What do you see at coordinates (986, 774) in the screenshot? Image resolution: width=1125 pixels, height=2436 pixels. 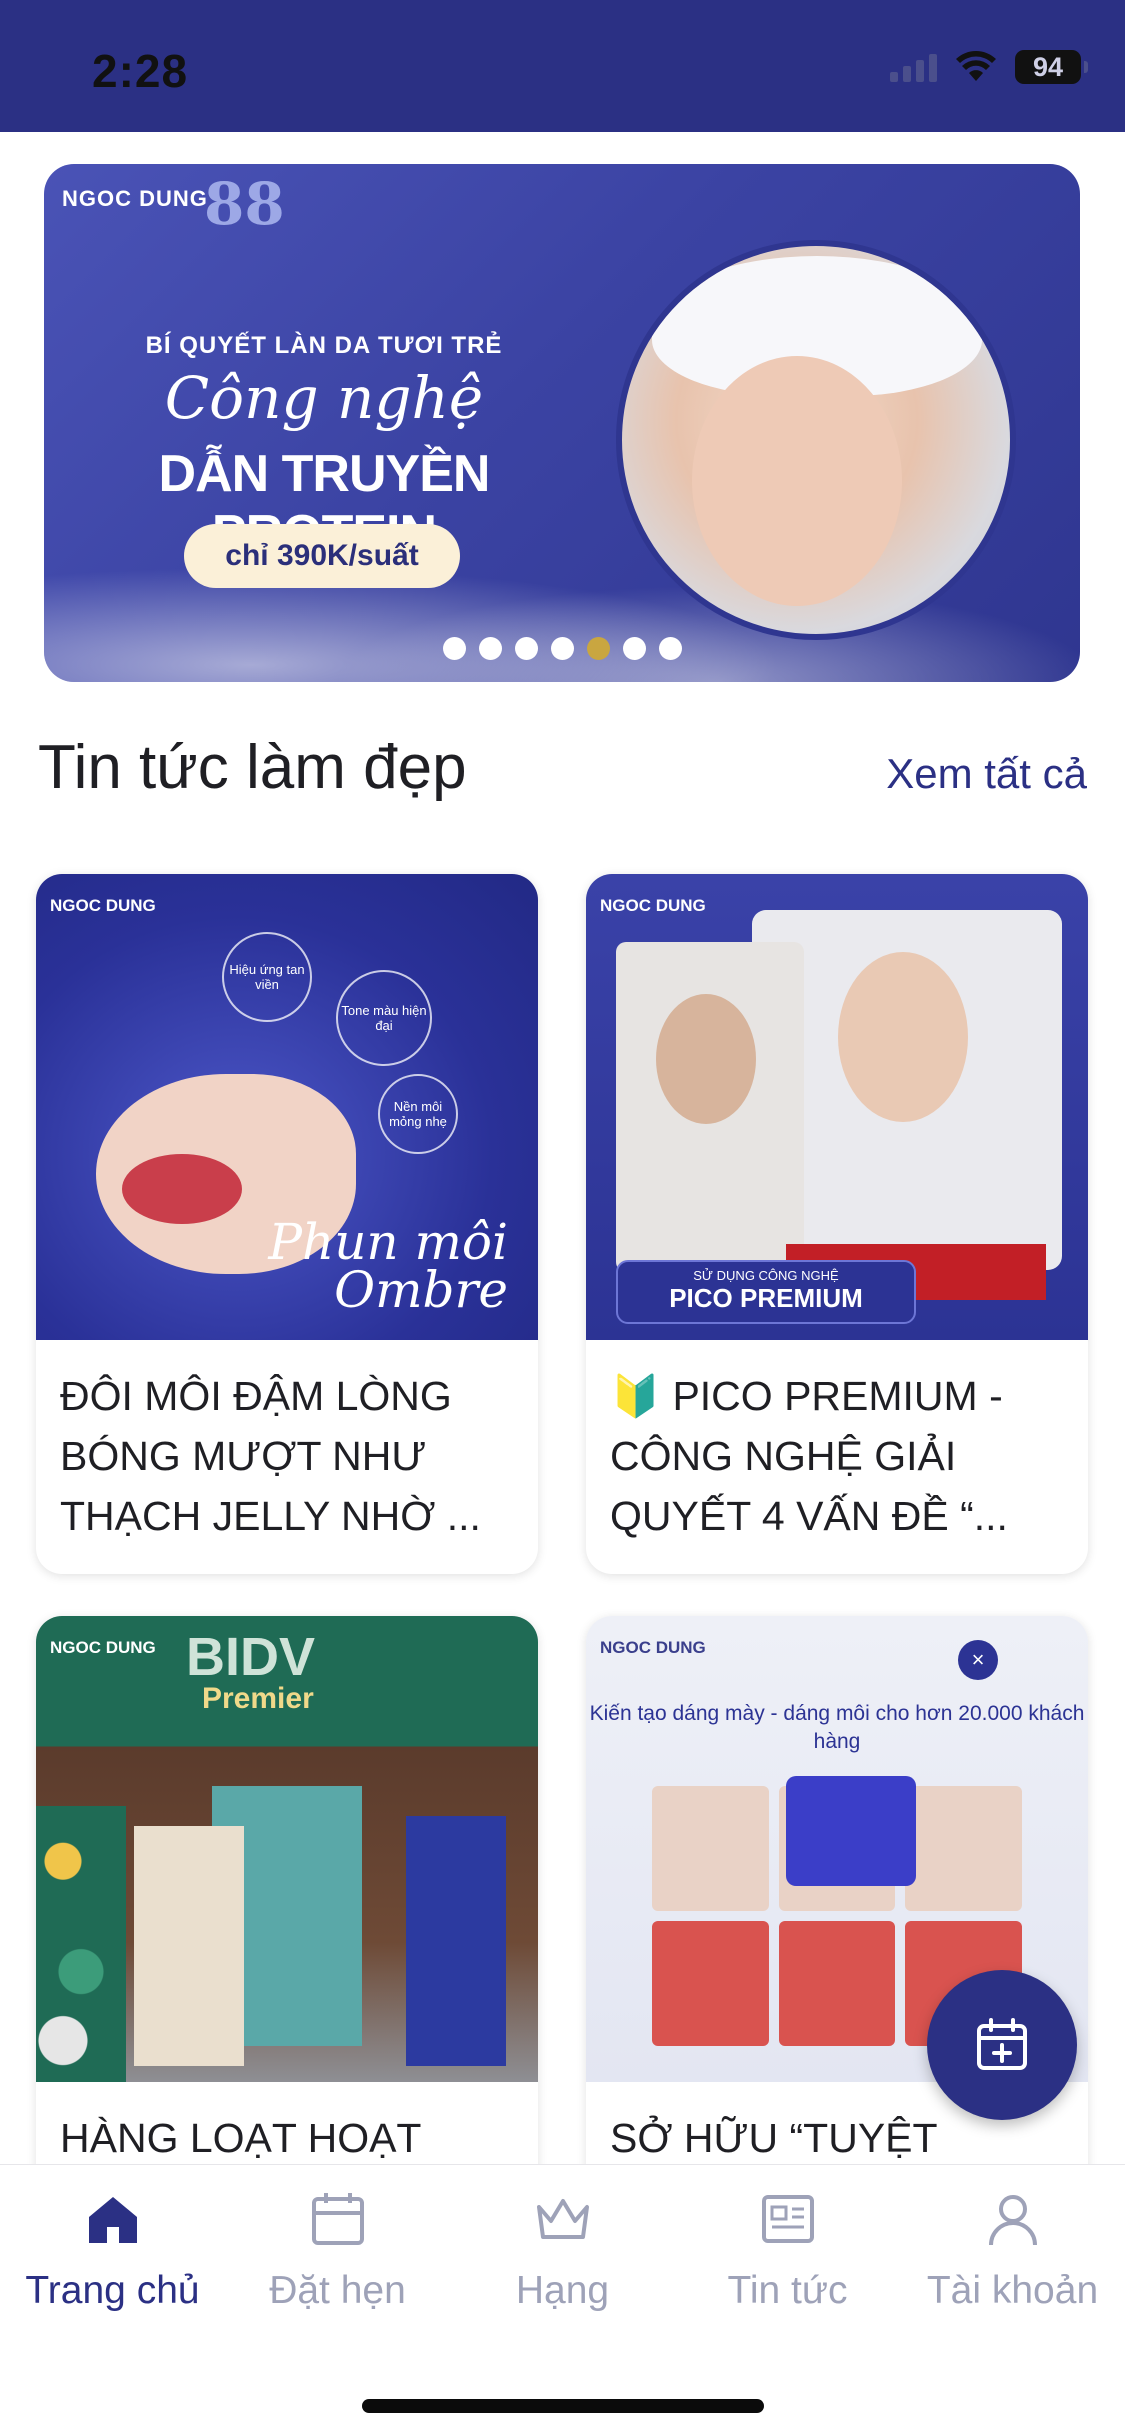 I see `see-all-link: Xem tất cả` at bounding box center [986, 774].